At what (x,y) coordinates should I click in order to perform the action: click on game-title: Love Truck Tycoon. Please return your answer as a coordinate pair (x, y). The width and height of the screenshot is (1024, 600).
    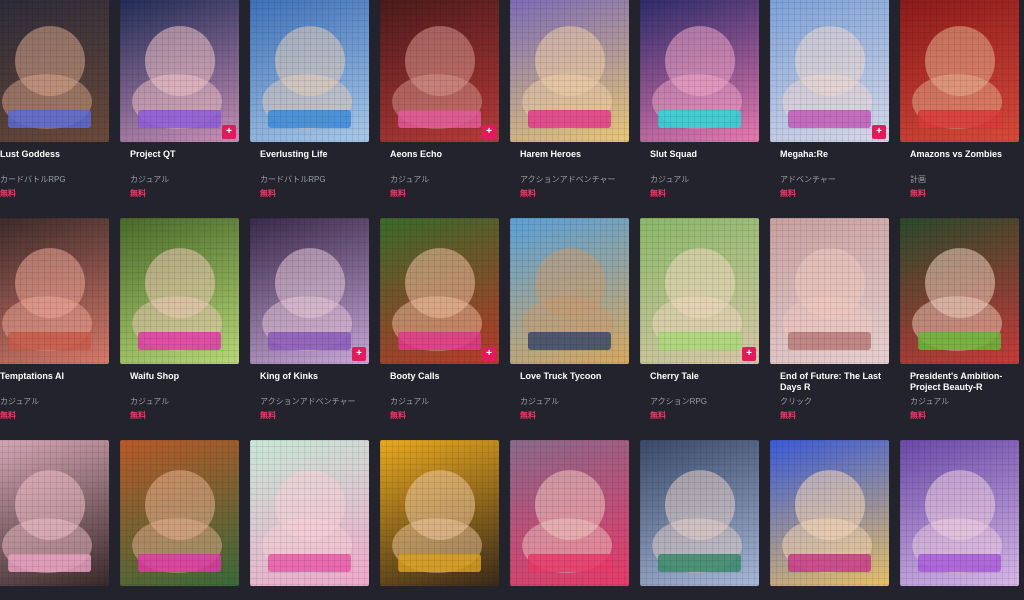
    Looking at the image, I should click on (569, 382).